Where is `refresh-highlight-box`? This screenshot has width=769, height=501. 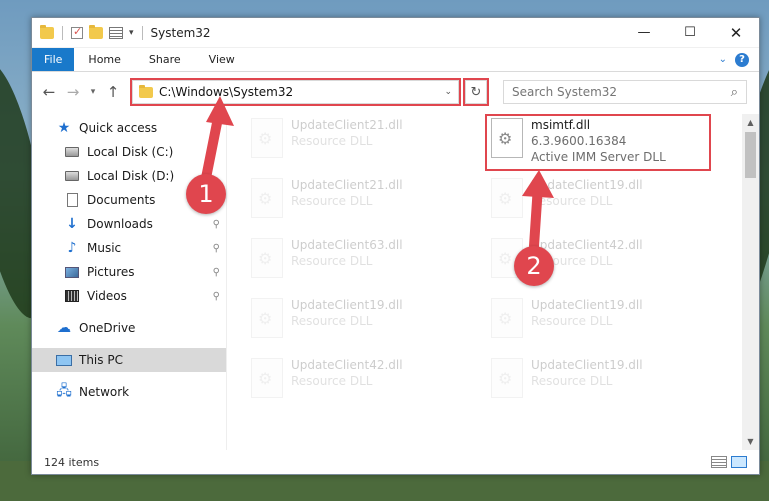 refresh-highlight-box is located at coordinates (476, 92).